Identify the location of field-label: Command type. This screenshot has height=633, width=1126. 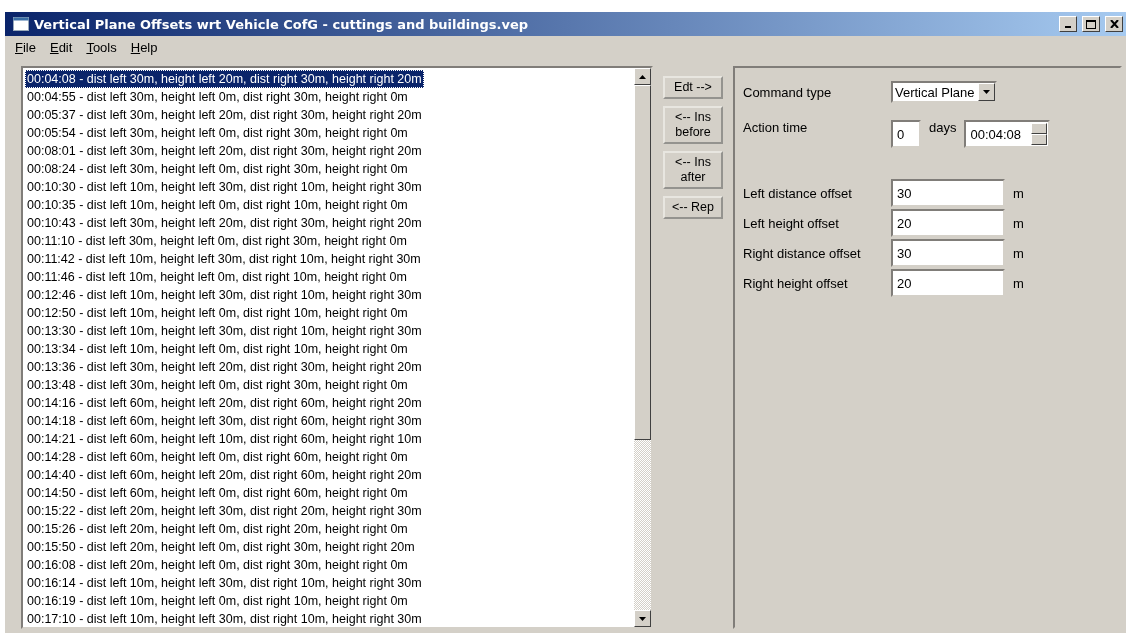
(788, 92).